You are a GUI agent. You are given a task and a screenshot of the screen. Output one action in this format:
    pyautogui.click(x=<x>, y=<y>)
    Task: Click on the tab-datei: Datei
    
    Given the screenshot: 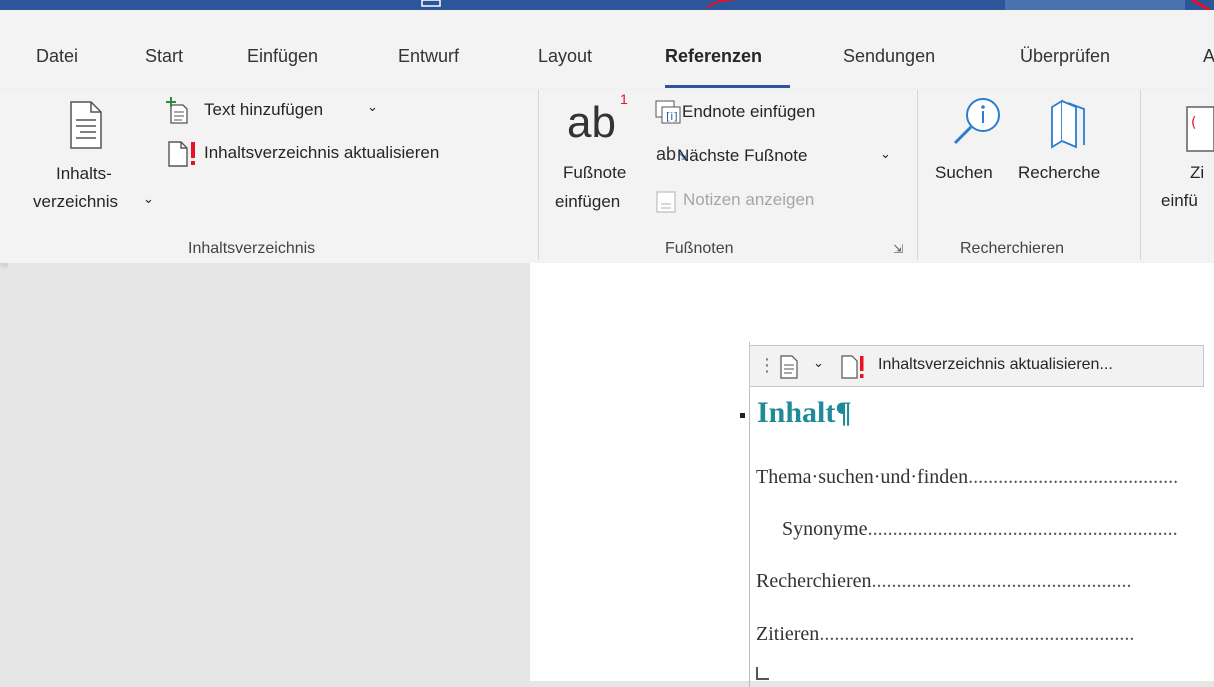 What is the action you would take?
    pyautogui.click(x=57, y=56)
    